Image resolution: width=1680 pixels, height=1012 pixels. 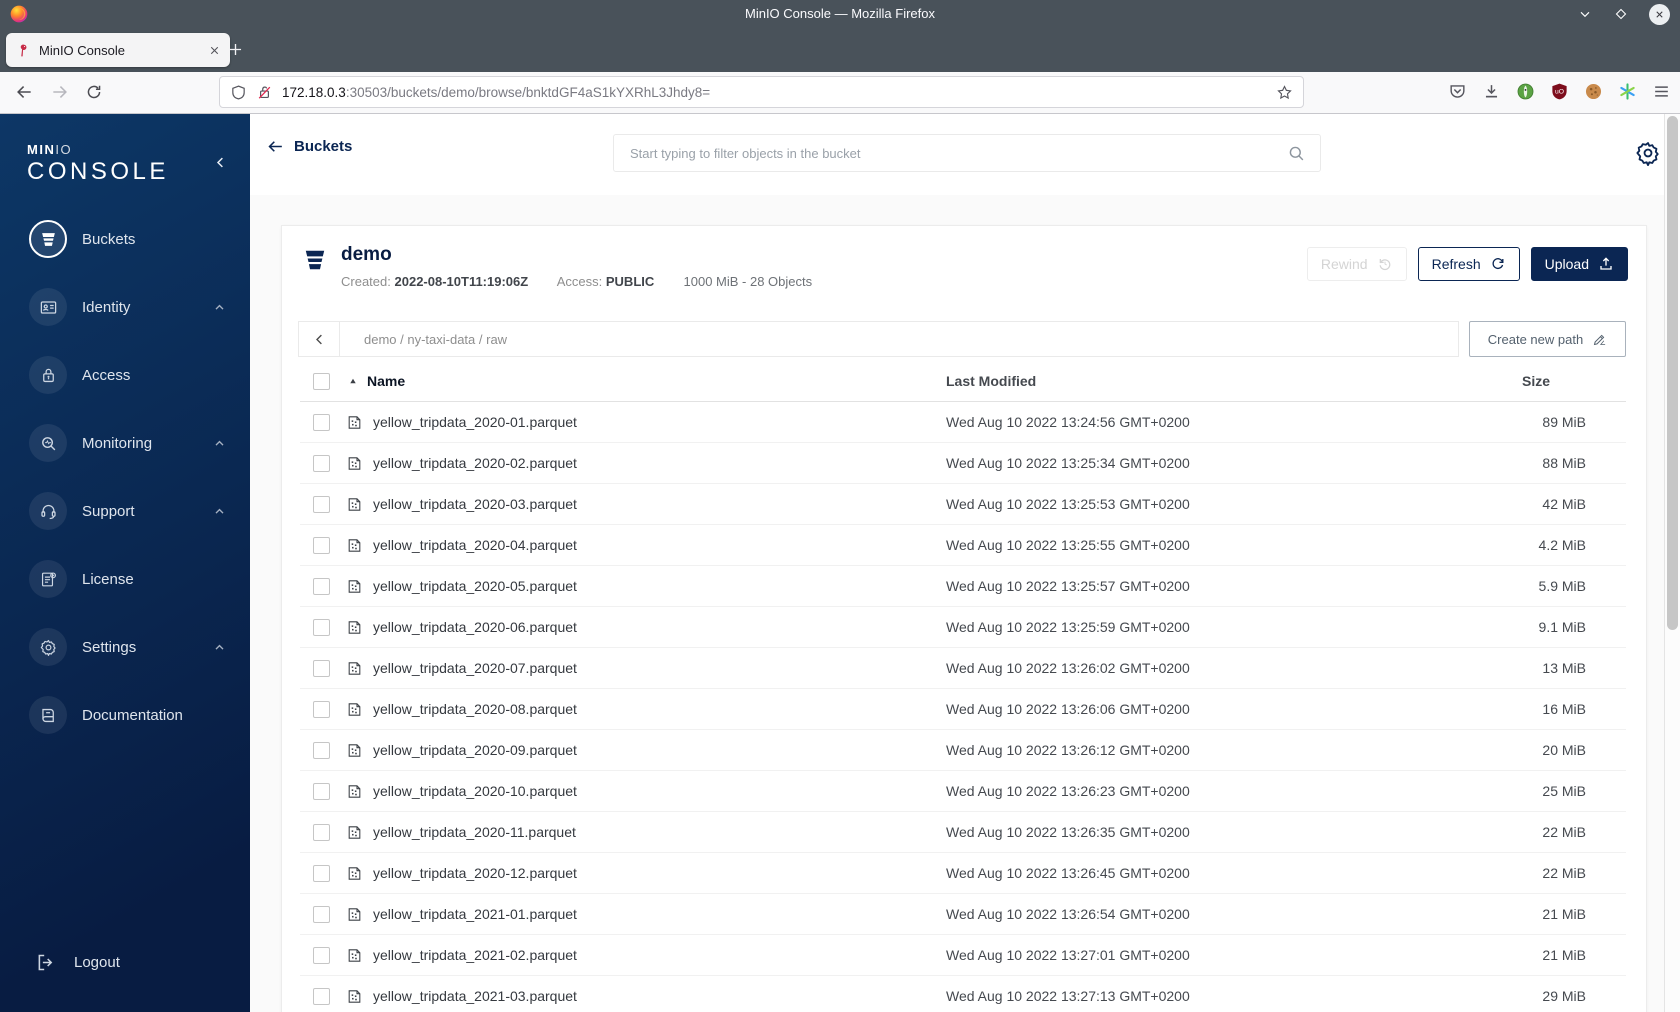 What do you see at coordinates (1627, 91) in the screenshot?
I see `colorful-asterisk-extension-icon` at bounding box center [1627, 91].